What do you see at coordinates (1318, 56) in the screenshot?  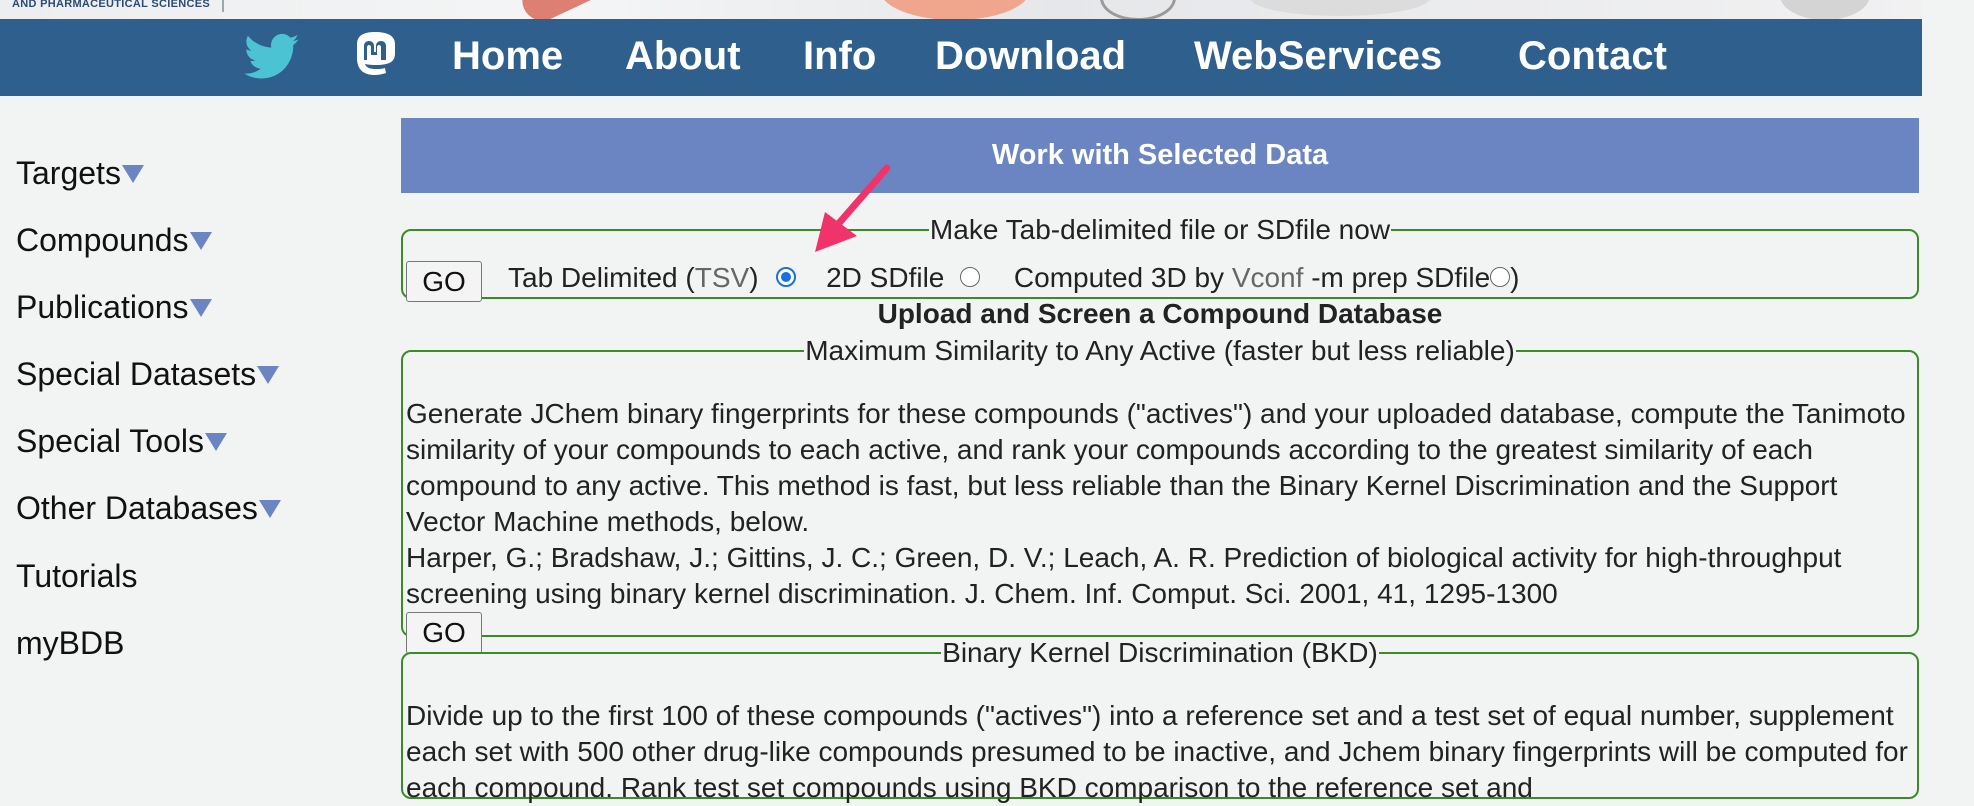 I see `nav-webservices: WebServices` at bounding box center [1318, 56].